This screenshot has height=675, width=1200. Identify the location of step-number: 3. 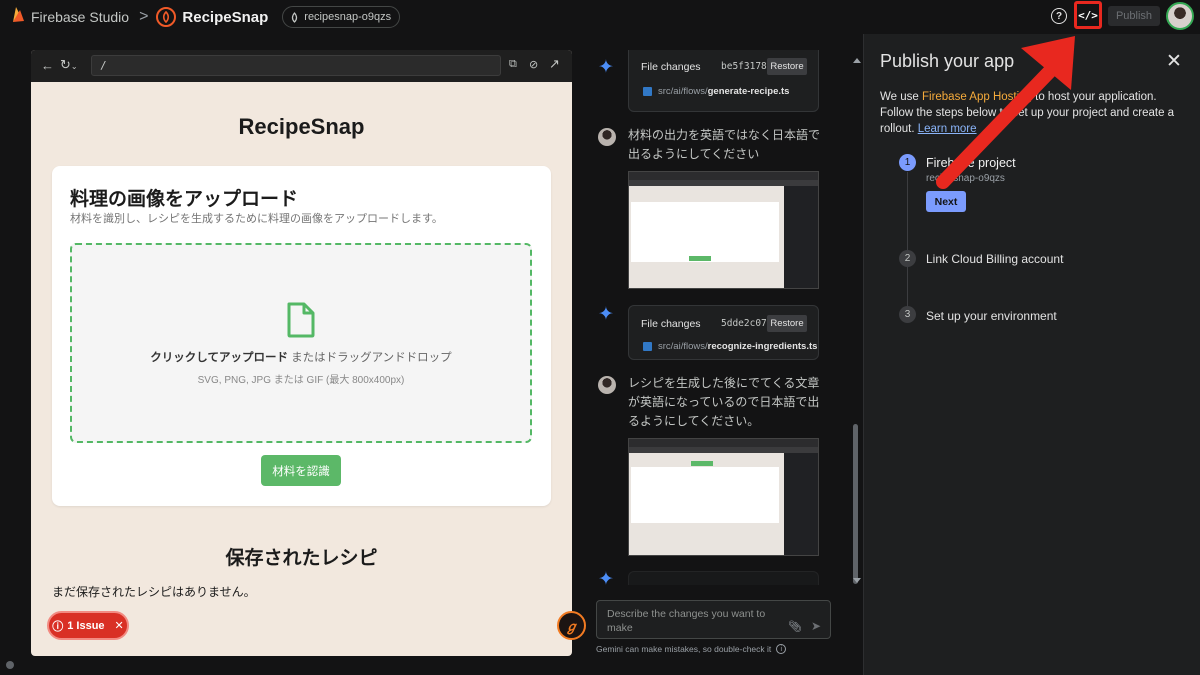
(907, 314).